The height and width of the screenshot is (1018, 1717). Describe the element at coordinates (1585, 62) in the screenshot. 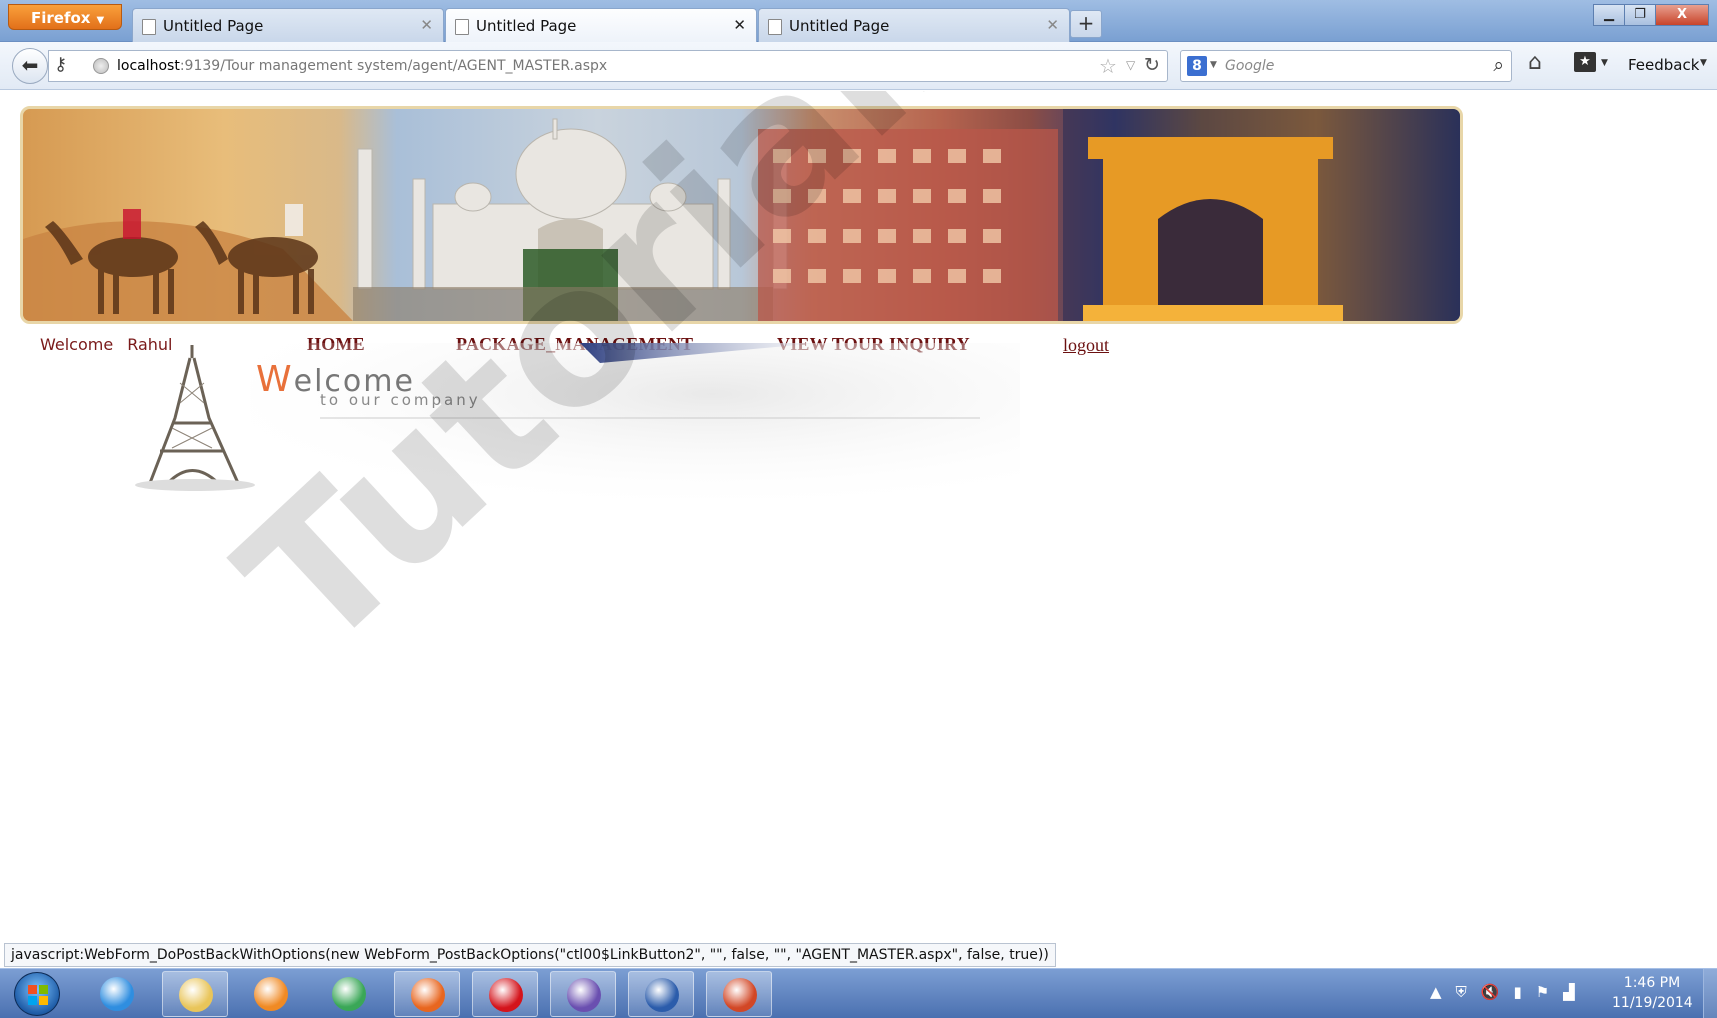

I see `bookmarks-icon: ★` at that location.